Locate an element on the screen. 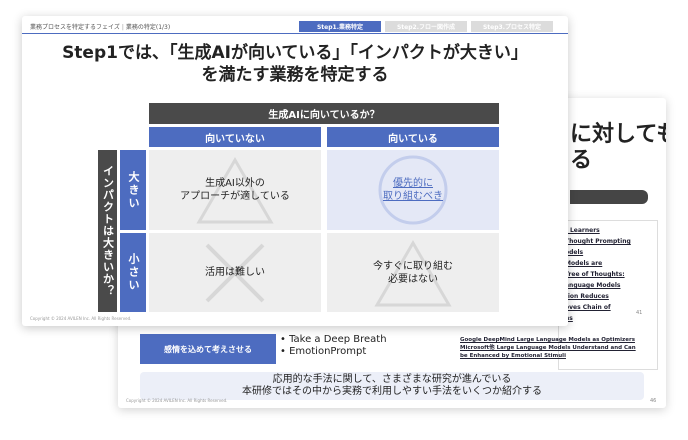  method-name: Take a Deep Breath is located at coordinates (360, 340).